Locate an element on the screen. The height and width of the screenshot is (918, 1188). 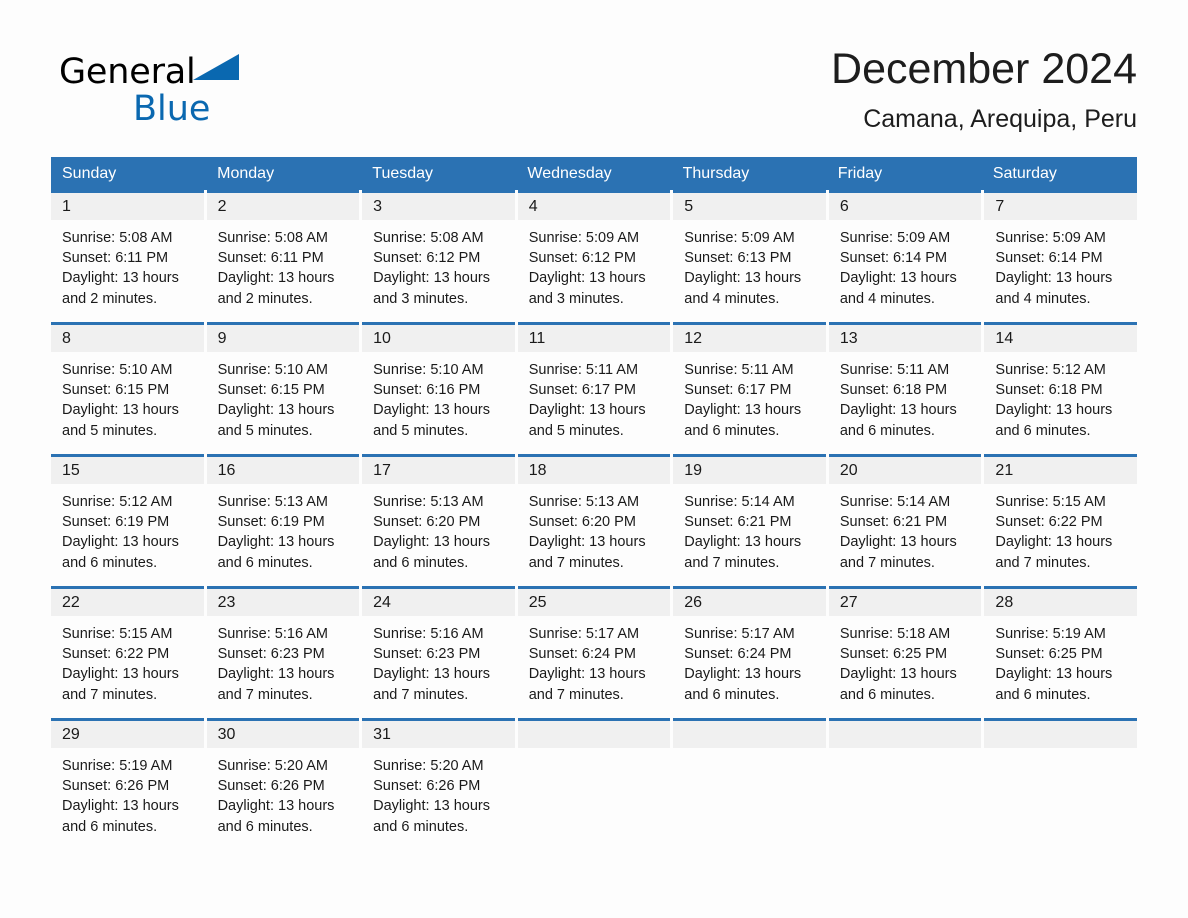
sunrise-time: Sunrise: 5:16 AM is located at coordinates (428, 634).